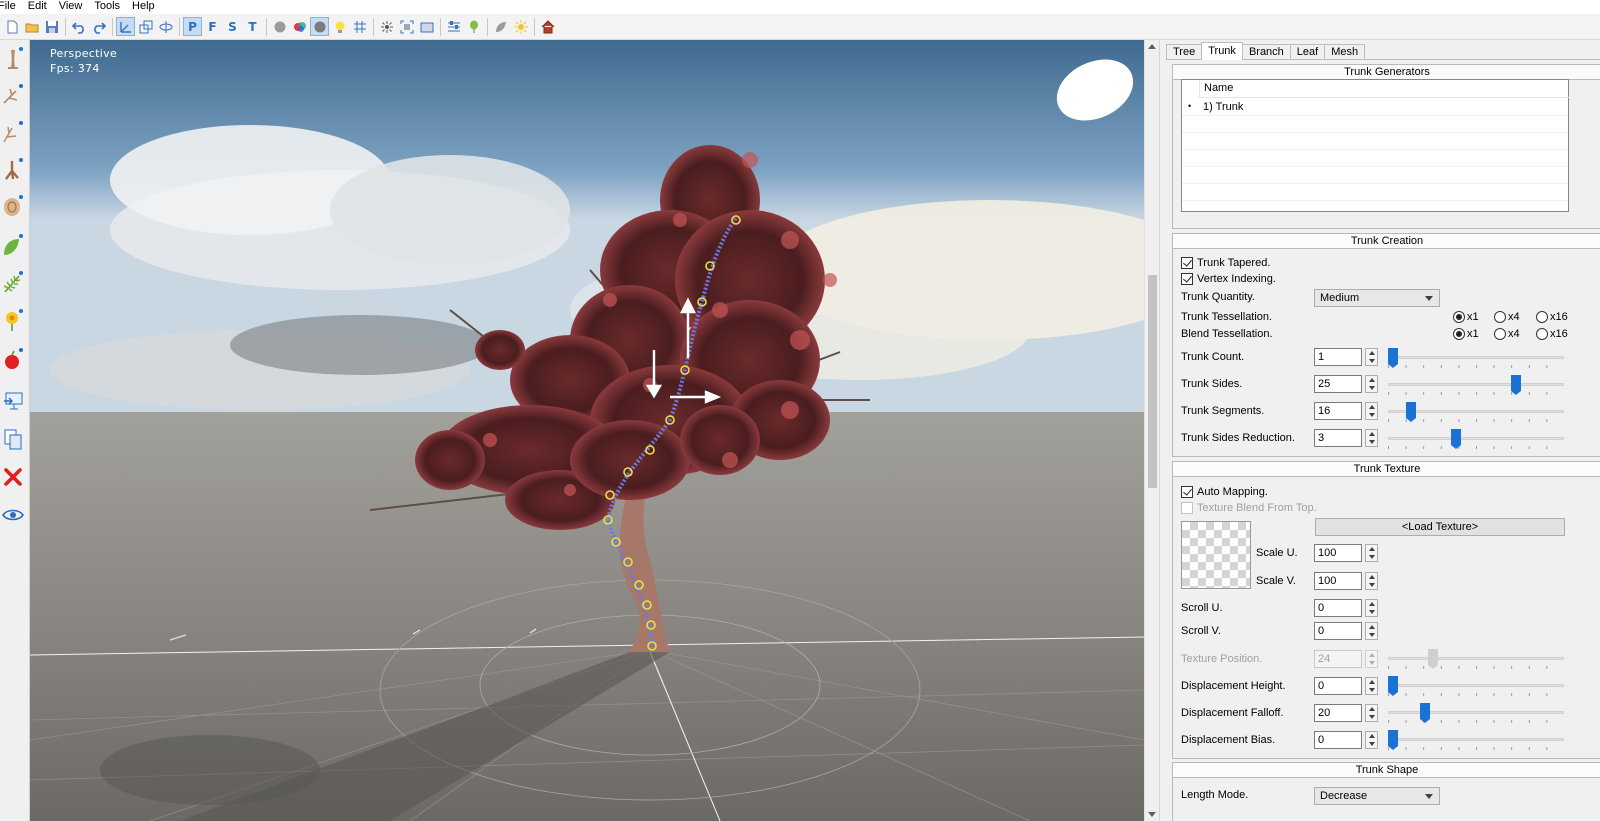 Image resolution: width=1600 pixels, height=821 pixels. Describe the element at coordinates (406, 26) in the screenshot. I see `zoom-extents-icon` at that location.